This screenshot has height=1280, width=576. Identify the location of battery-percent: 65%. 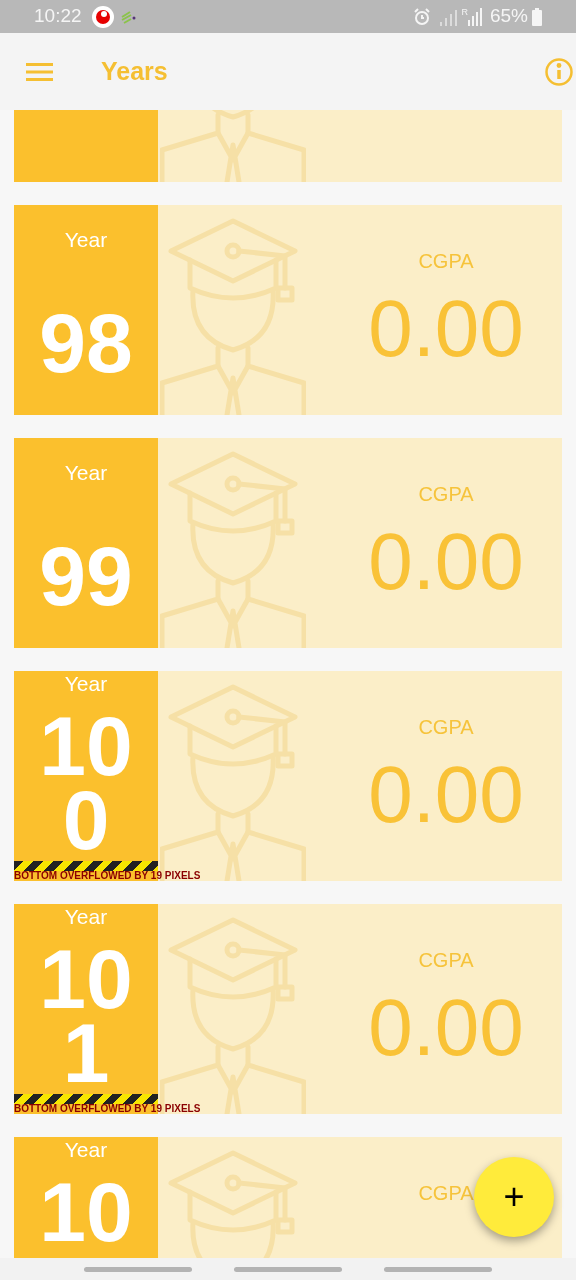
(508, 16).